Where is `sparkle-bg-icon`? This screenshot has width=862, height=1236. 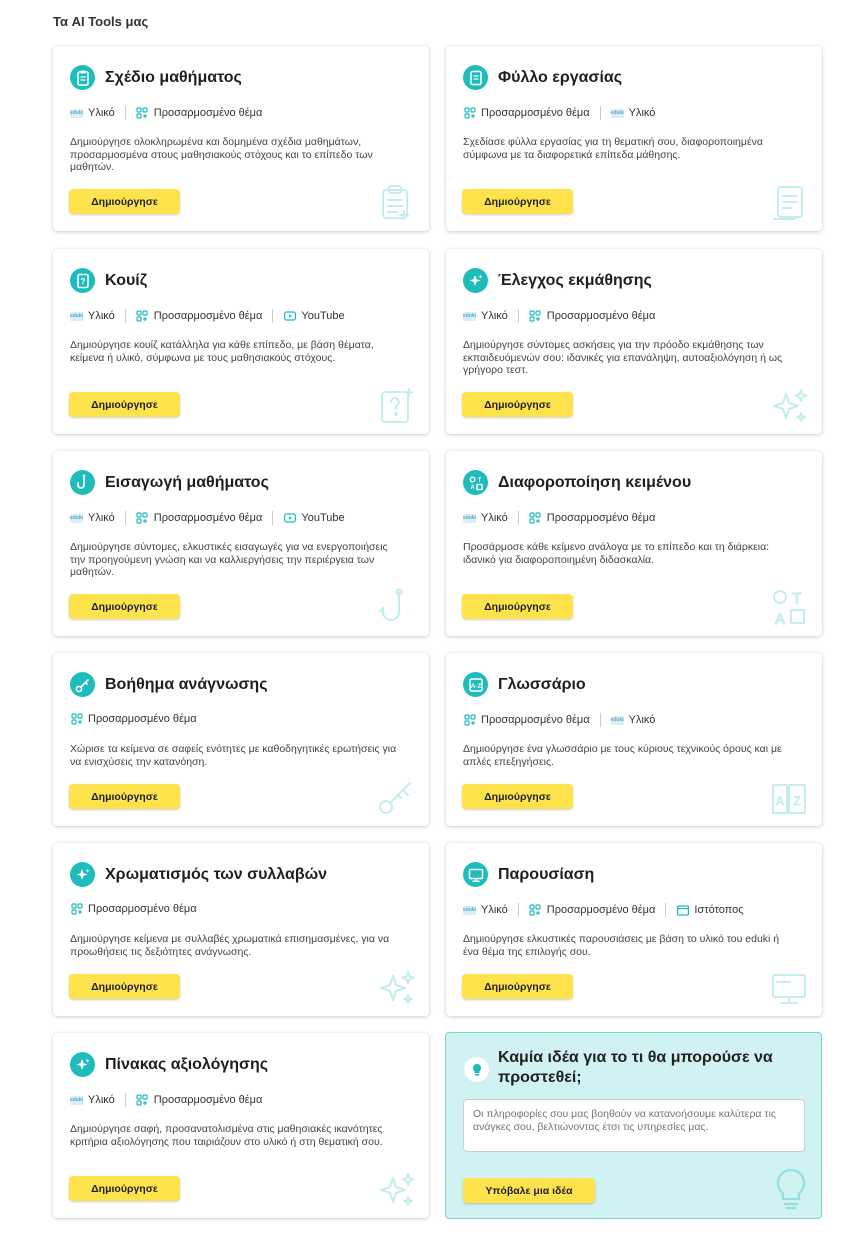
sparkle-bg-icon is located at coordinates (790, 405).